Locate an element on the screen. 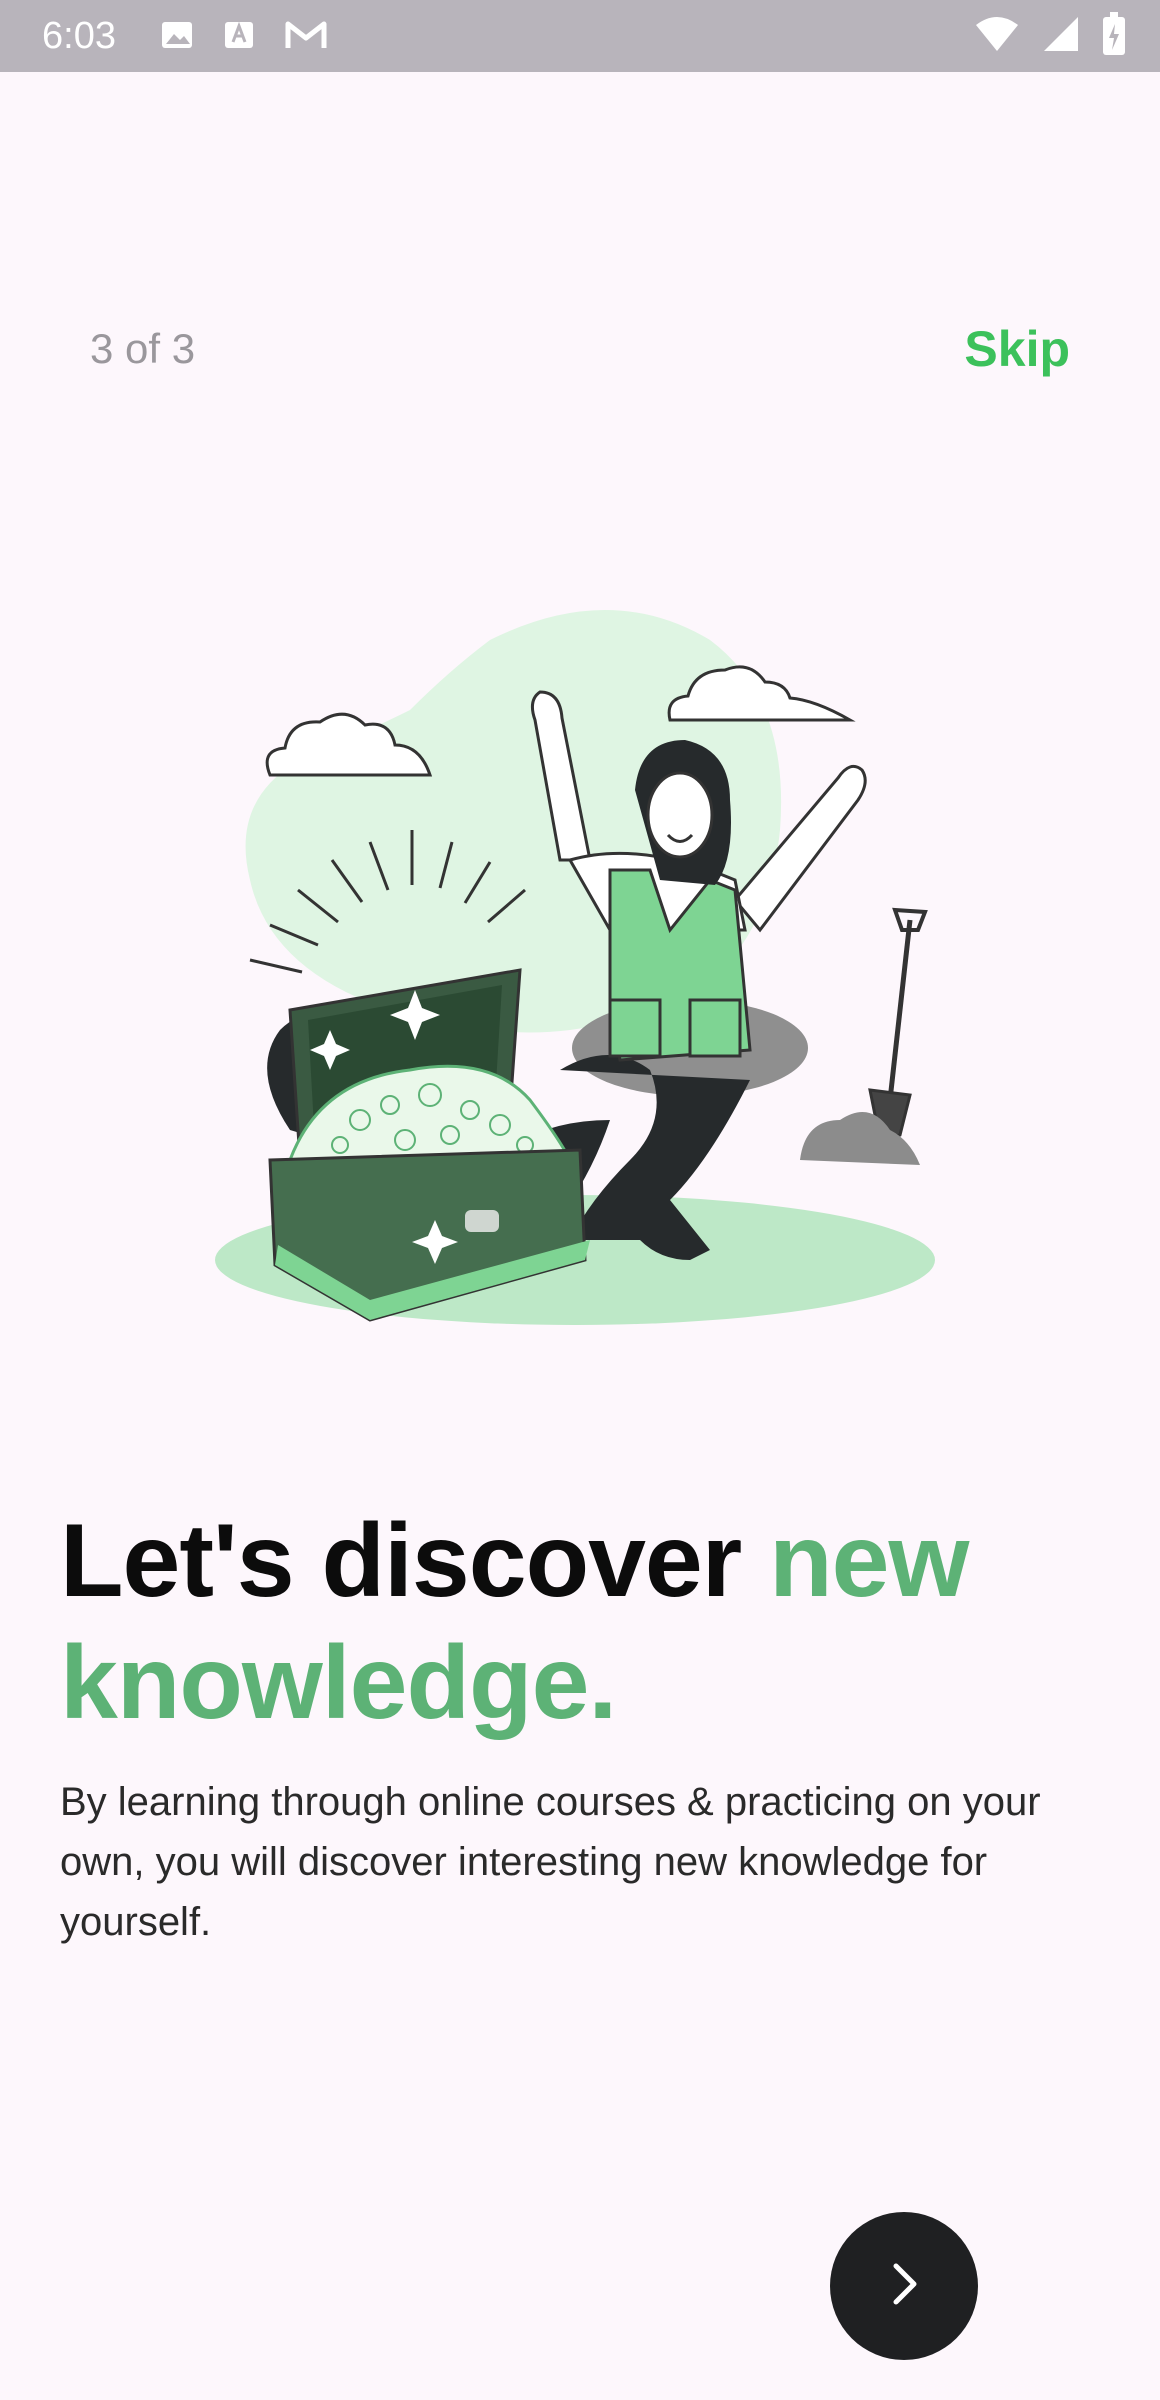 The image size is (1160, 2400). next-button is located at coordinates (904, 2286).